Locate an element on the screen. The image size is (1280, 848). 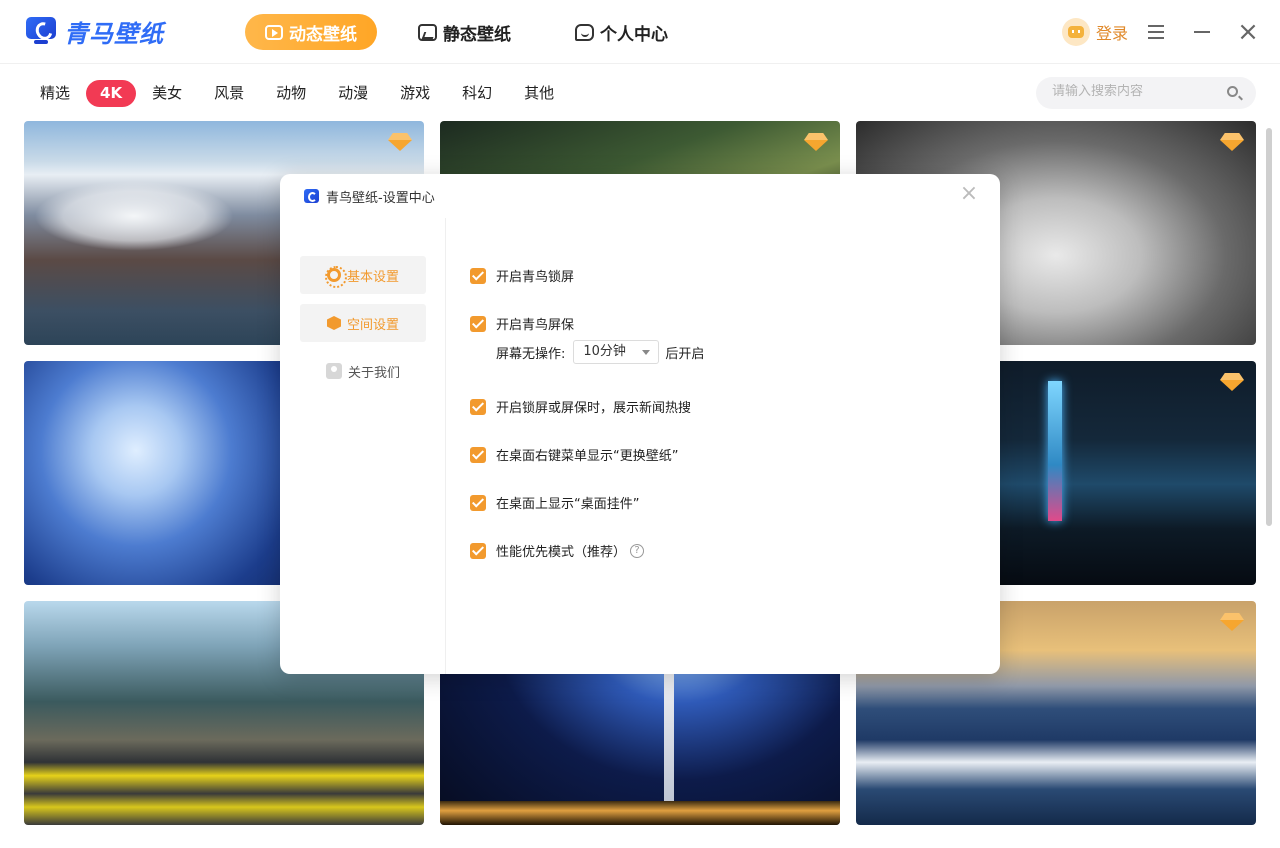
logo-text: 青马壁纸 is located at coordinates (114, 33).